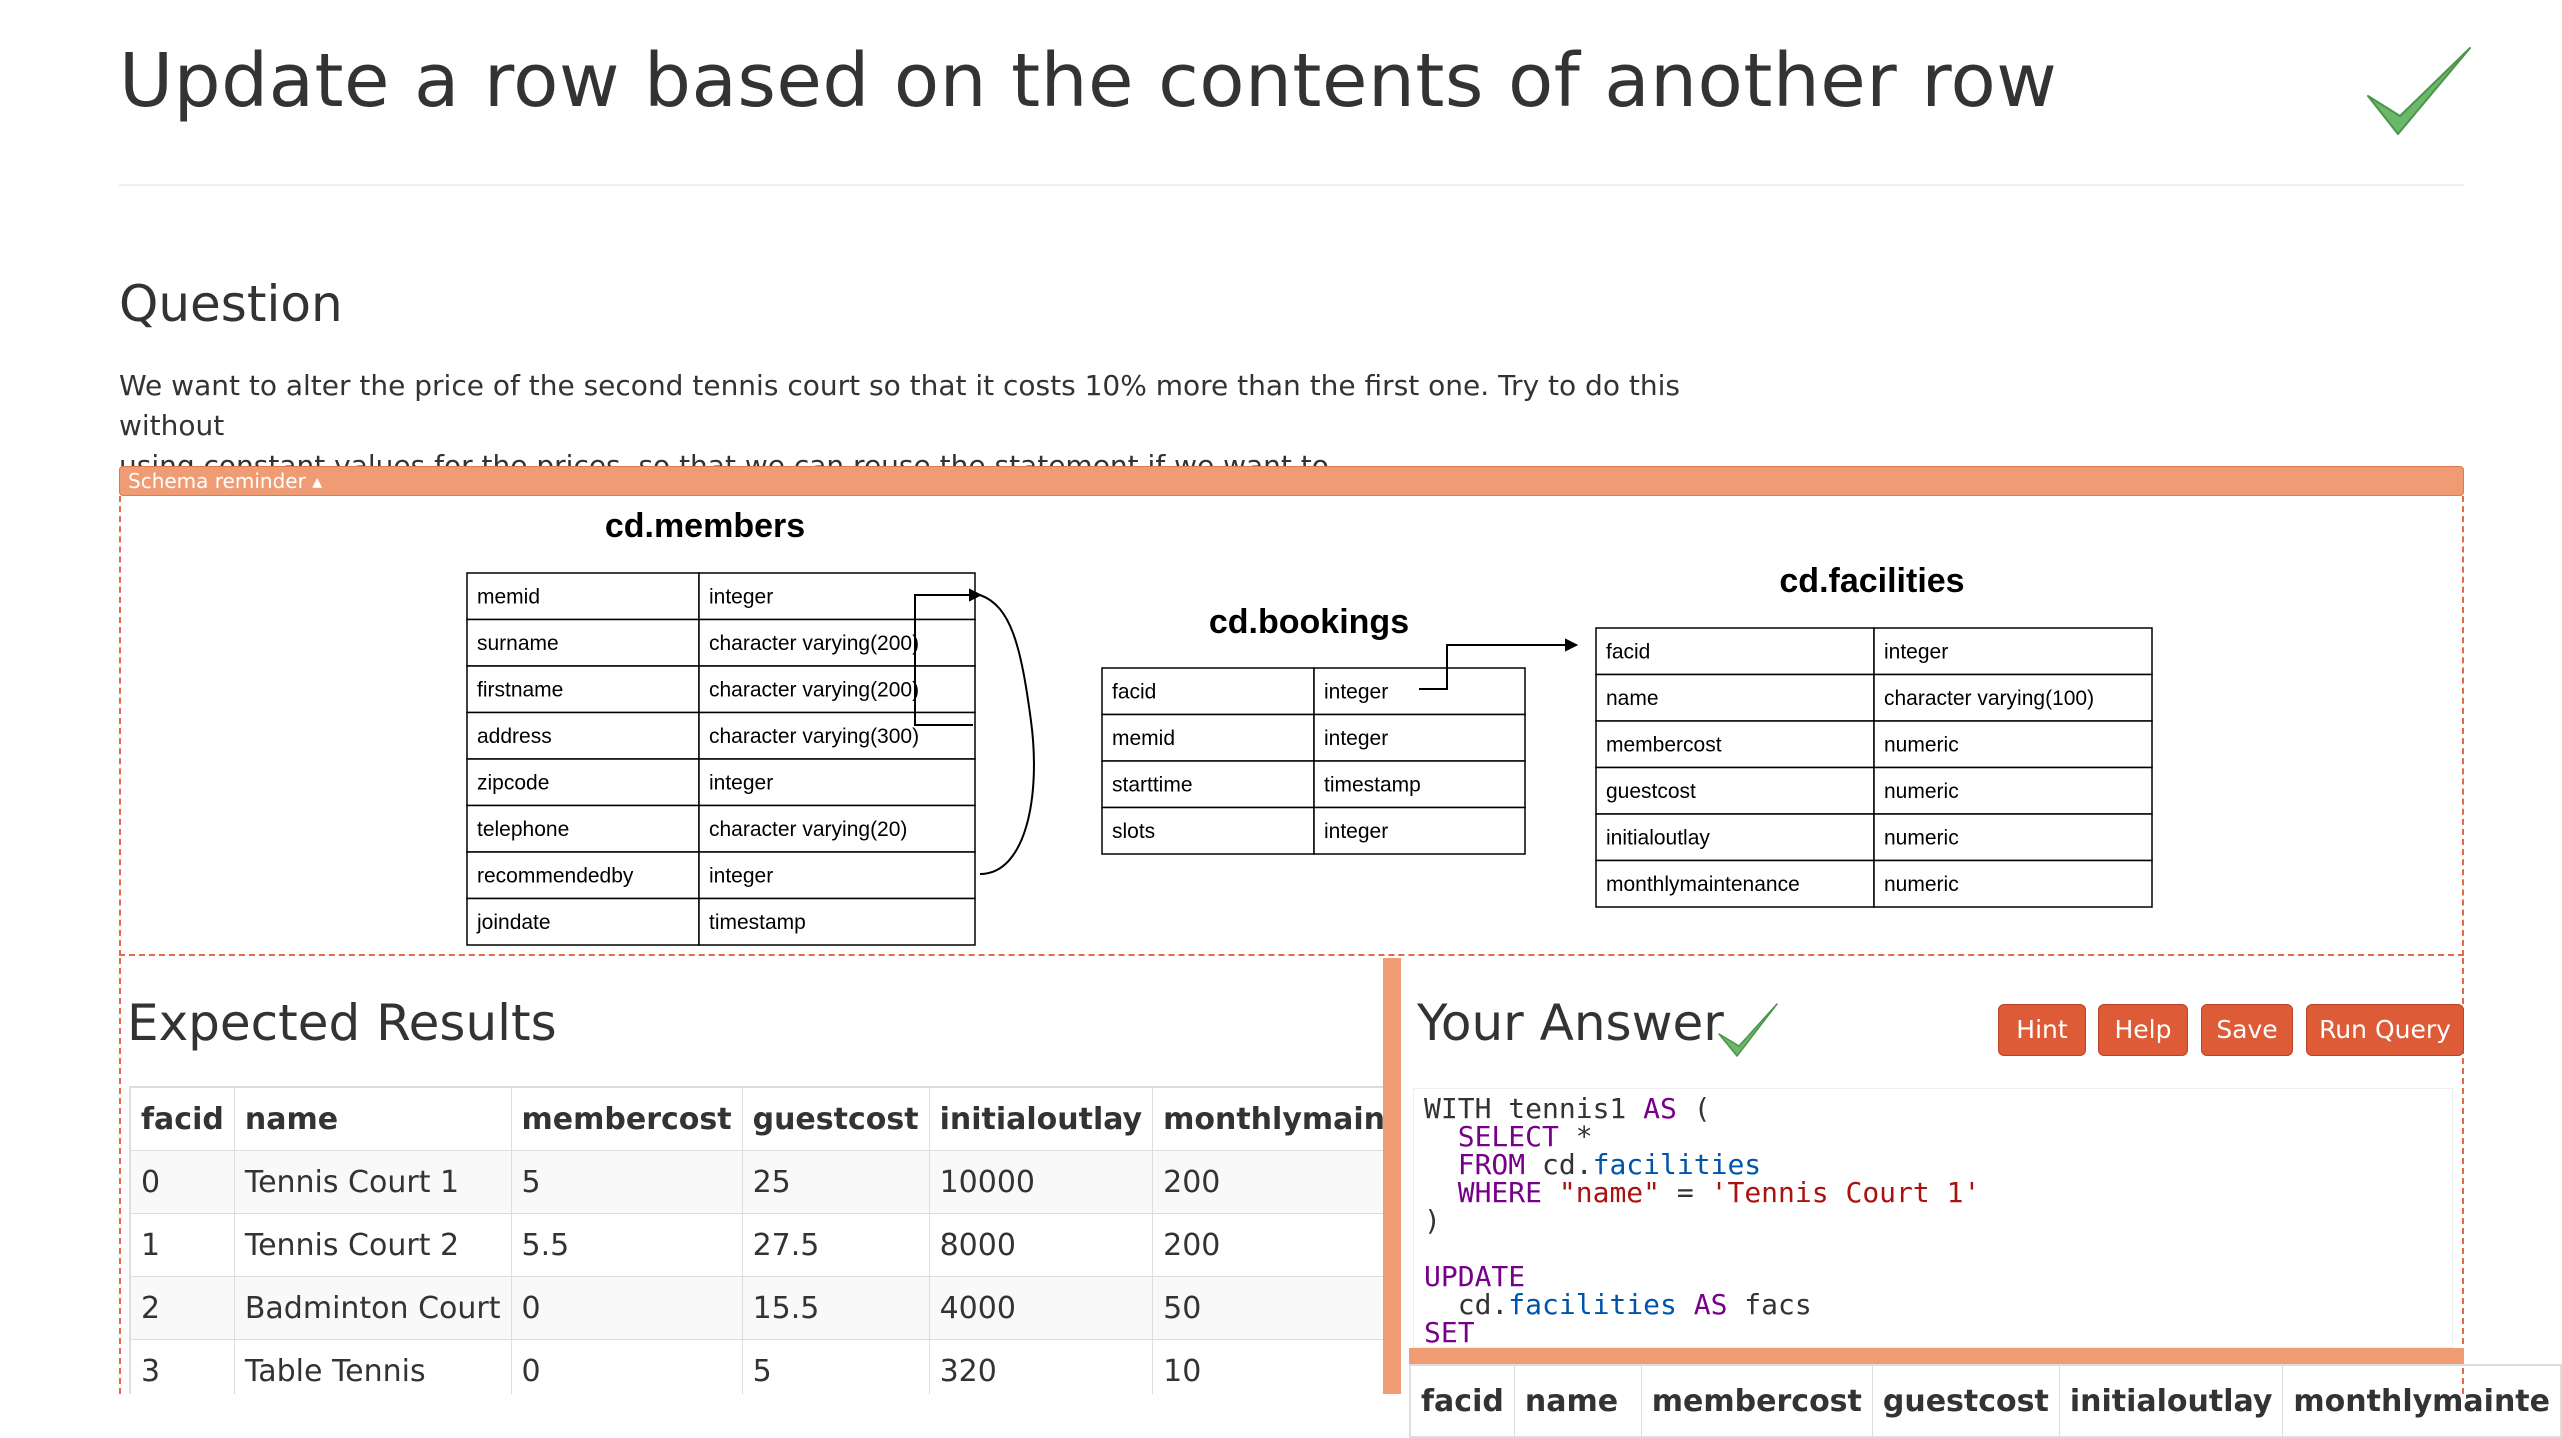 The width and height of the screenshot is (2562, 1438). Describe the element at coordinates (2042, 1030) in the screenshot. I see `hint-button: Hint` at that location.